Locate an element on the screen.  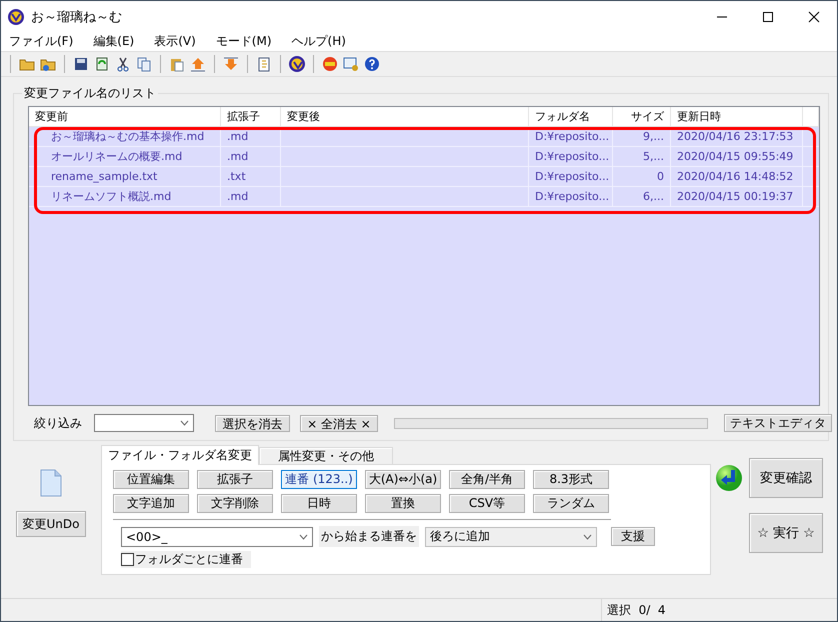
up-arrow-icon is located at coordinates (198, 64).